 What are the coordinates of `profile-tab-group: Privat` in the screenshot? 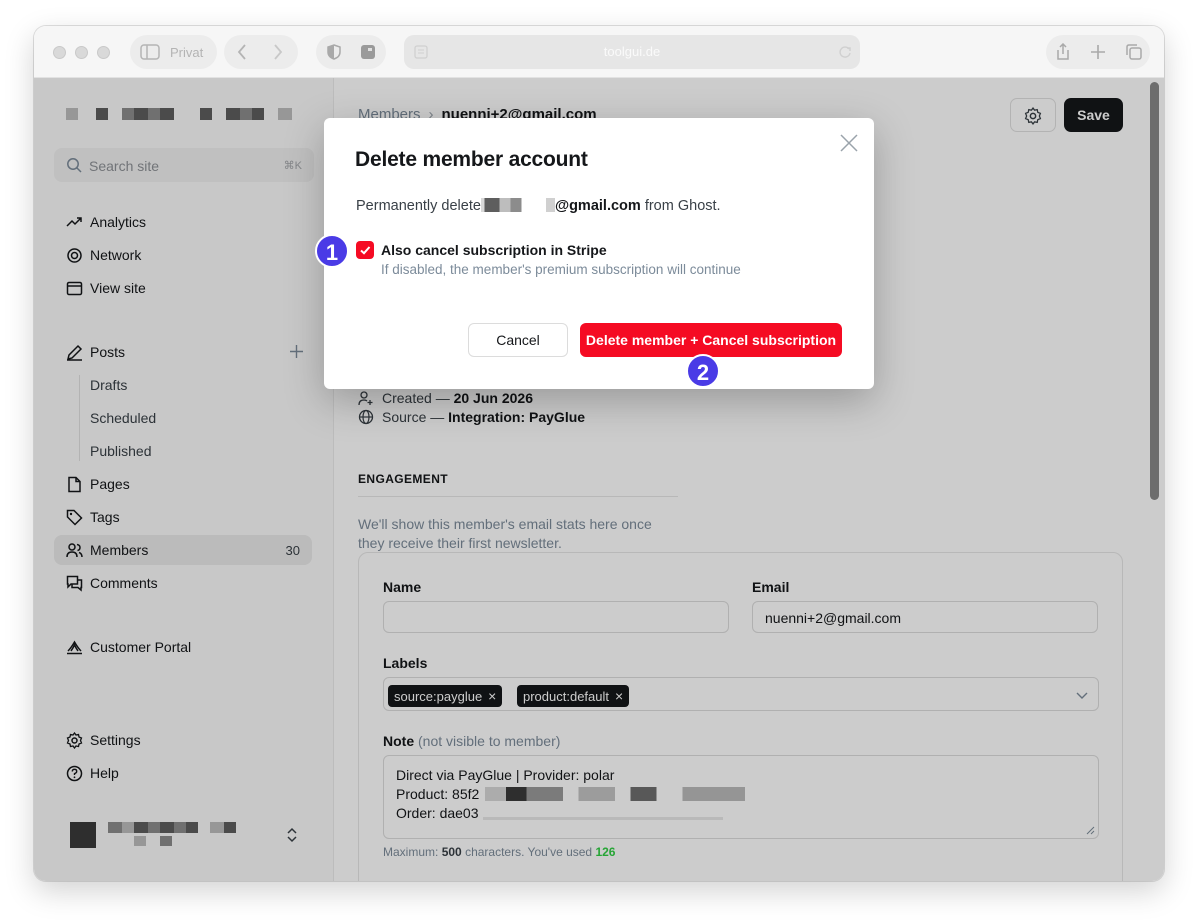 It's located at (173, 52).